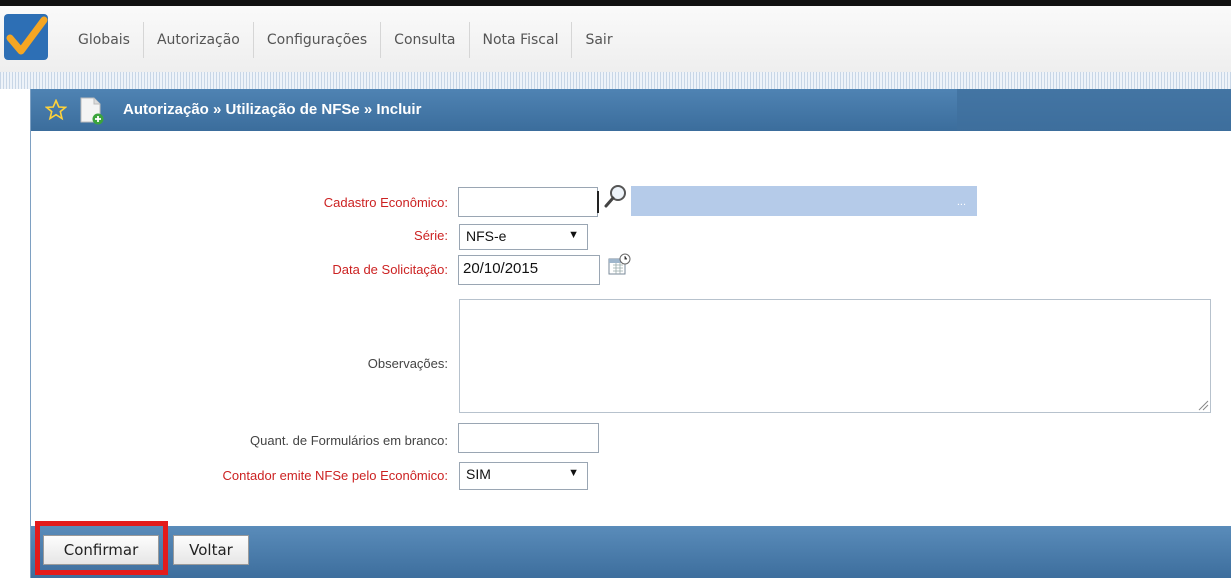  Describe the element at coordinates (1203, 405) in the screenshot. I see `resize-handle-icon` at that location.